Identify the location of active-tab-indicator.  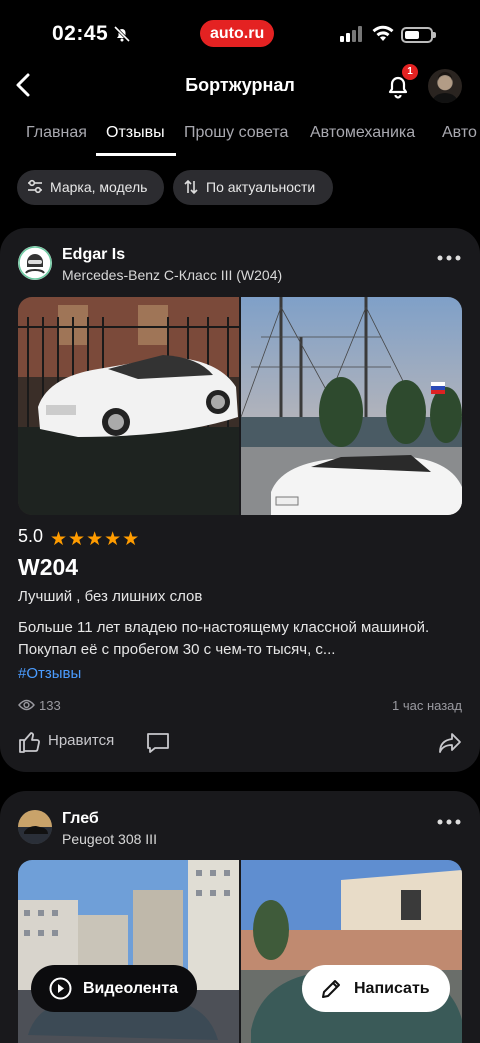
(136, 154).